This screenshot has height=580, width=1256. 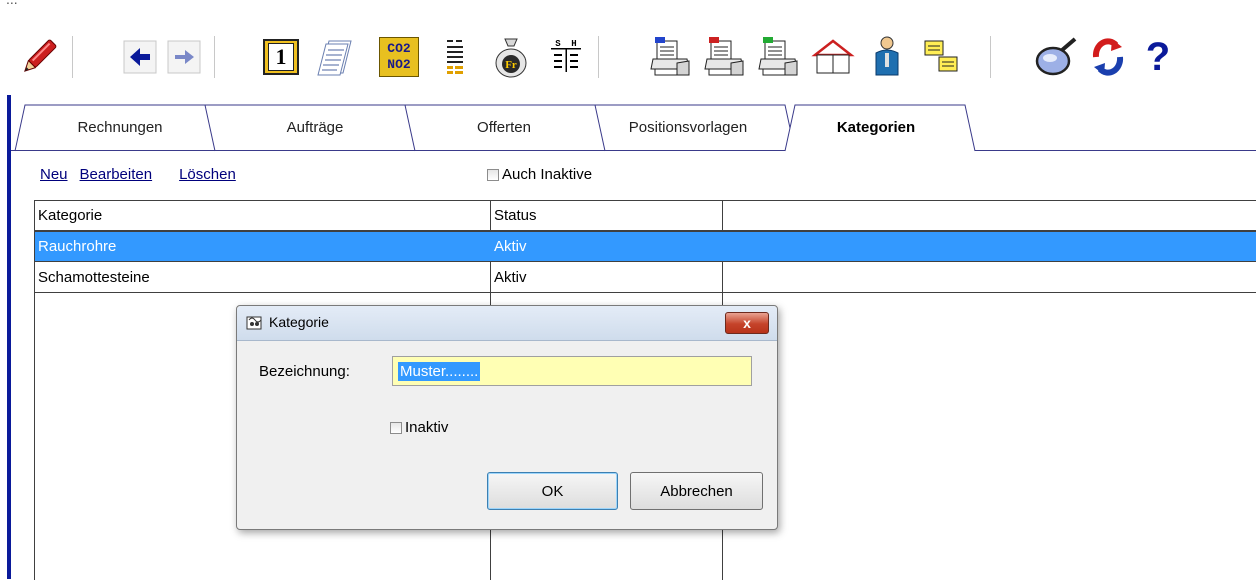 I want to click on tab-offerten: Offerten, so click(x=504, y=127).